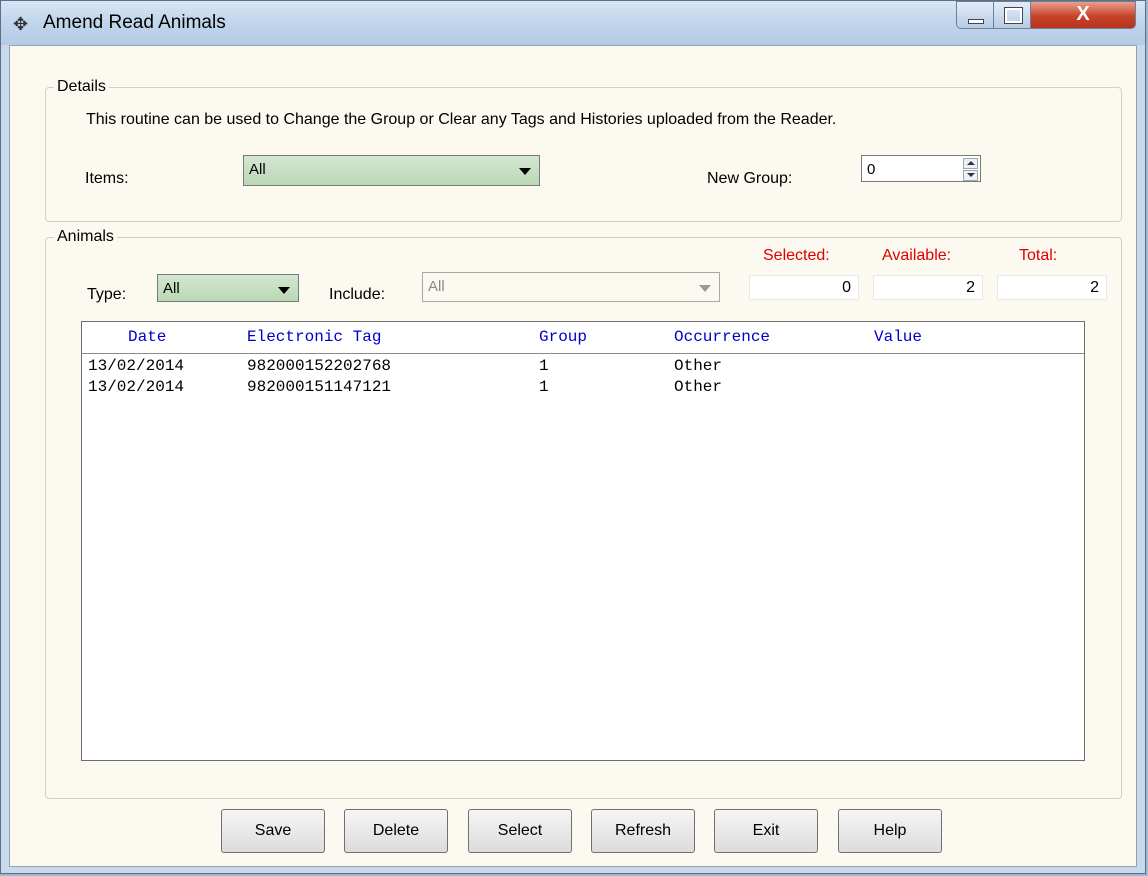 This screenshot has width=1148, height=876. I want to click on type-dropdown-value: All, so click(171, 288).